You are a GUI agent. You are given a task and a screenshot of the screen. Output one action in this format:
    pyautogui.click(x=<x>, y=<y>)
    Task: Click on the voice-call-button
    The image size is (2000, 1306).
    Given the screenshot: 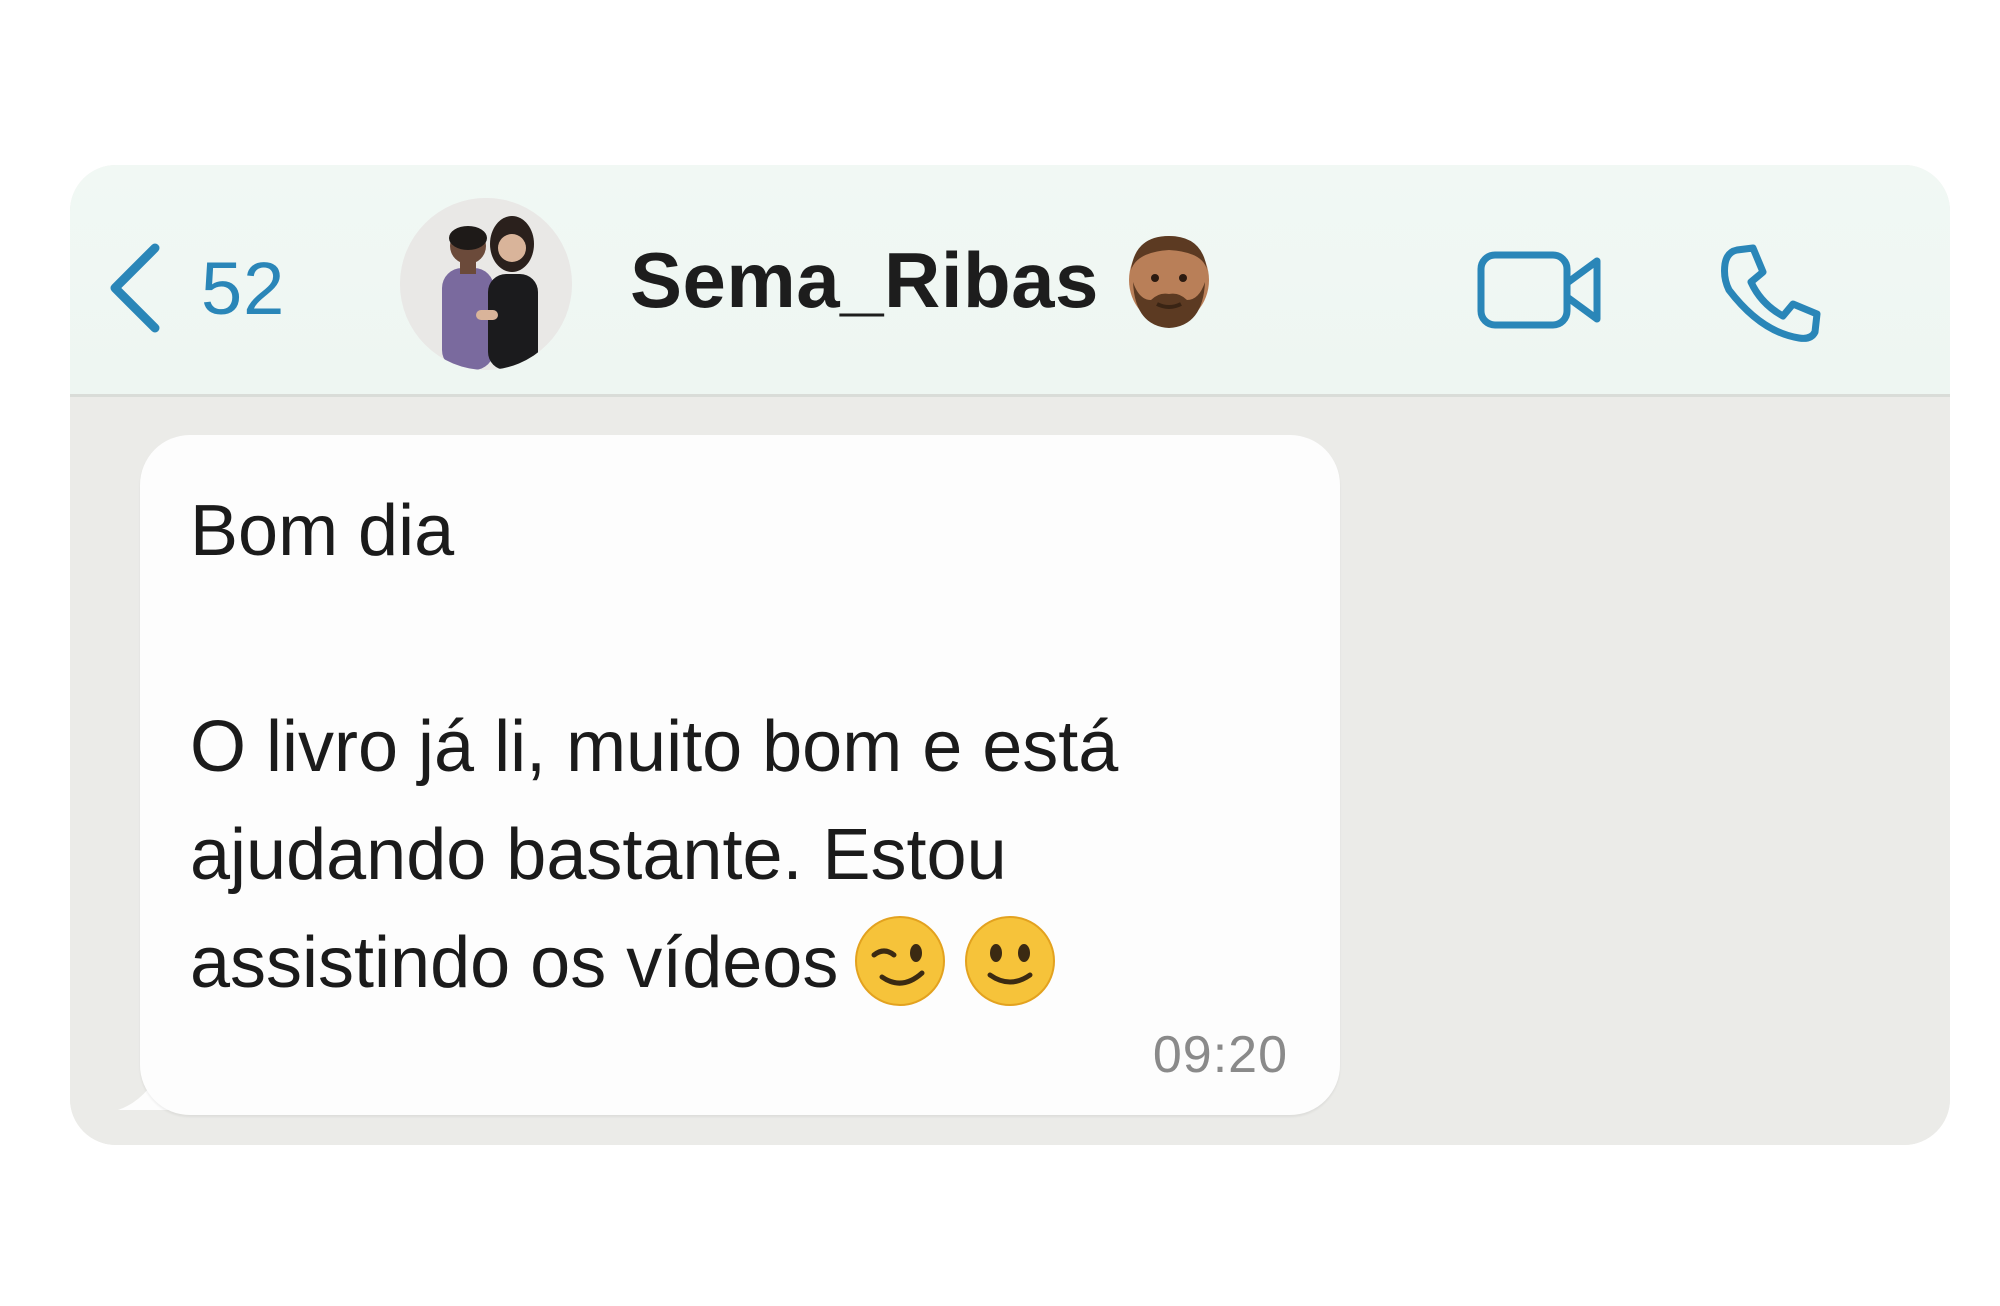 What is the action you would take?
    pyautogui.click(x=1770, y=292)
    